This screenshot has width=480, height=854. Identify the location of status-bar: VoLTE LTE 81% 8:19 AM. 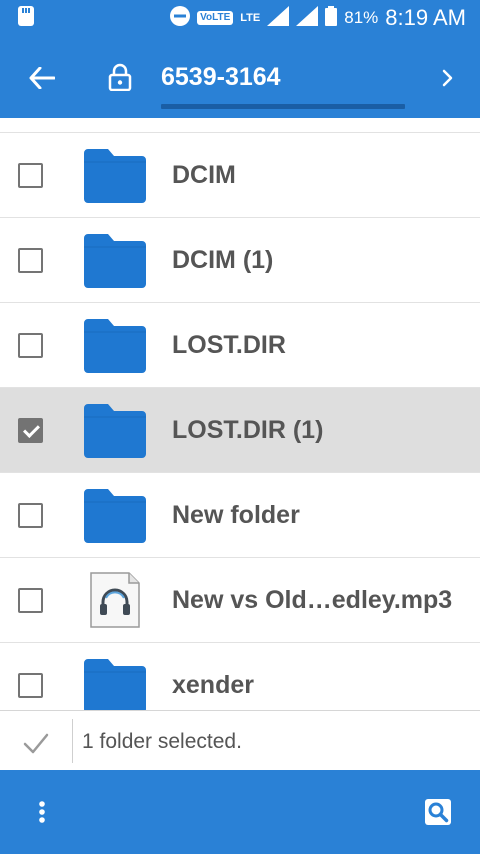
(240, 18).